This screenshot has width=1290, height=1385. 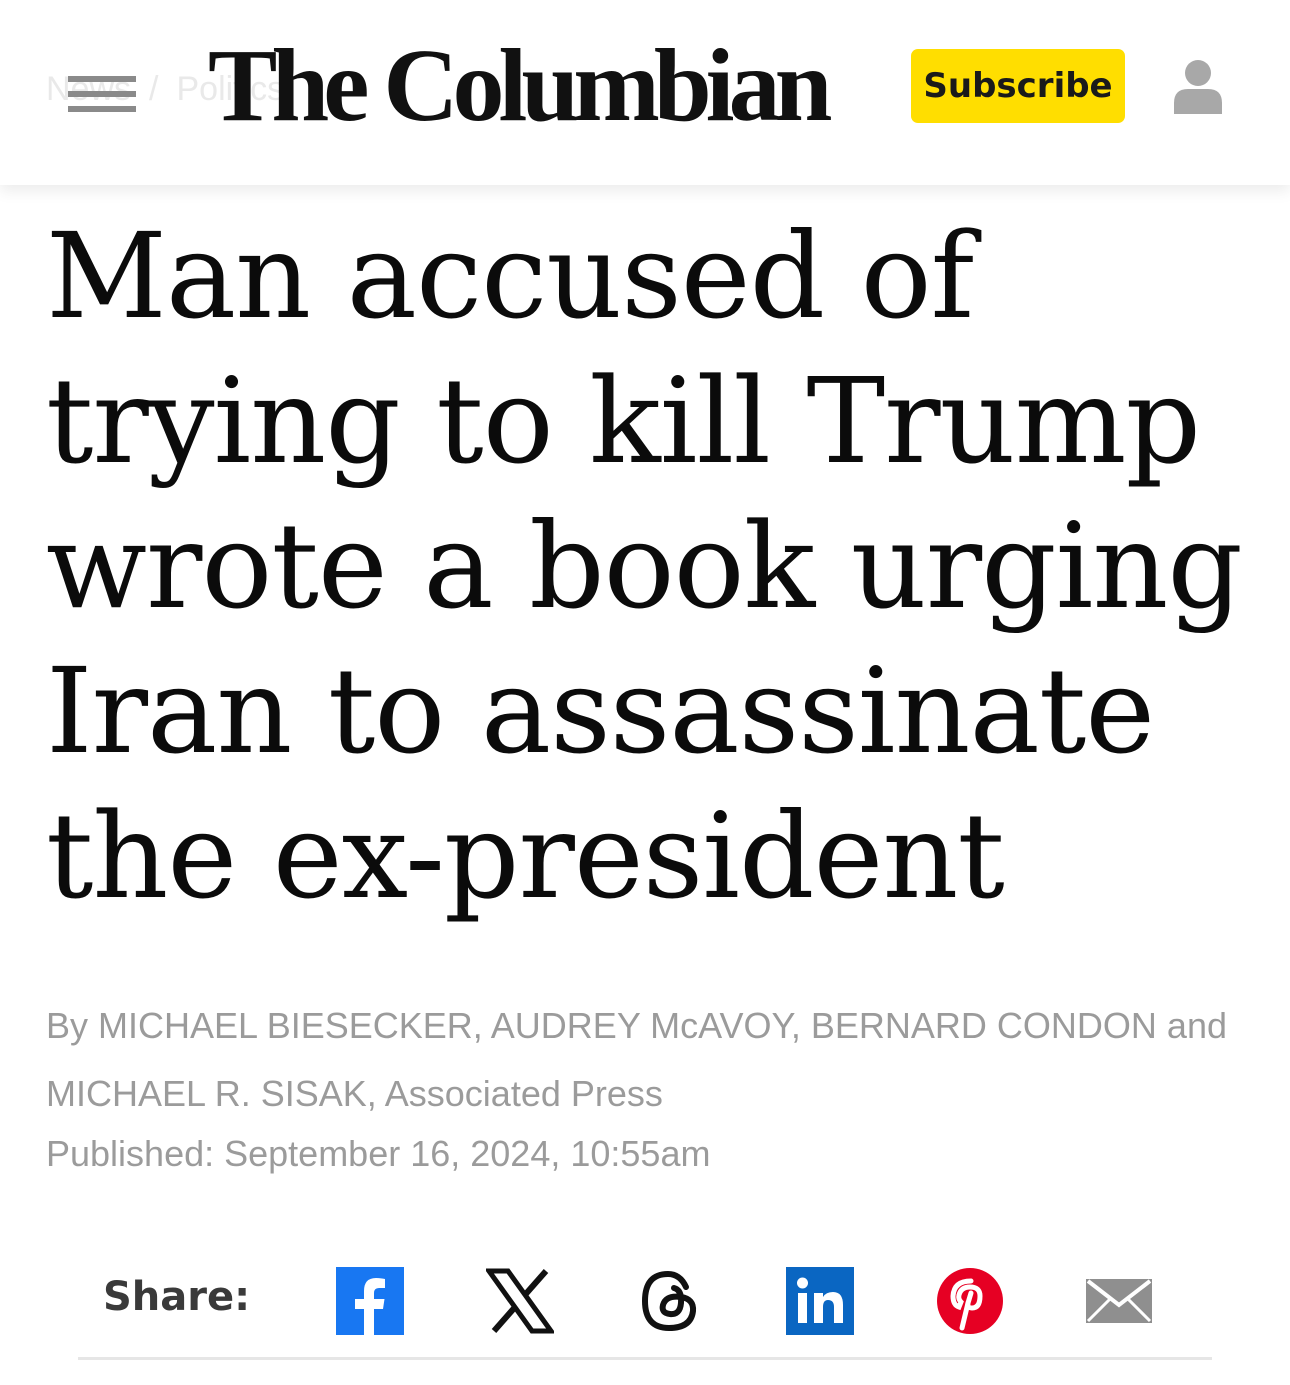 What do you see at coordinates (820, 1301) in the screenshot?
I see `linkedin-icon` at bounding box center [820, 1301].